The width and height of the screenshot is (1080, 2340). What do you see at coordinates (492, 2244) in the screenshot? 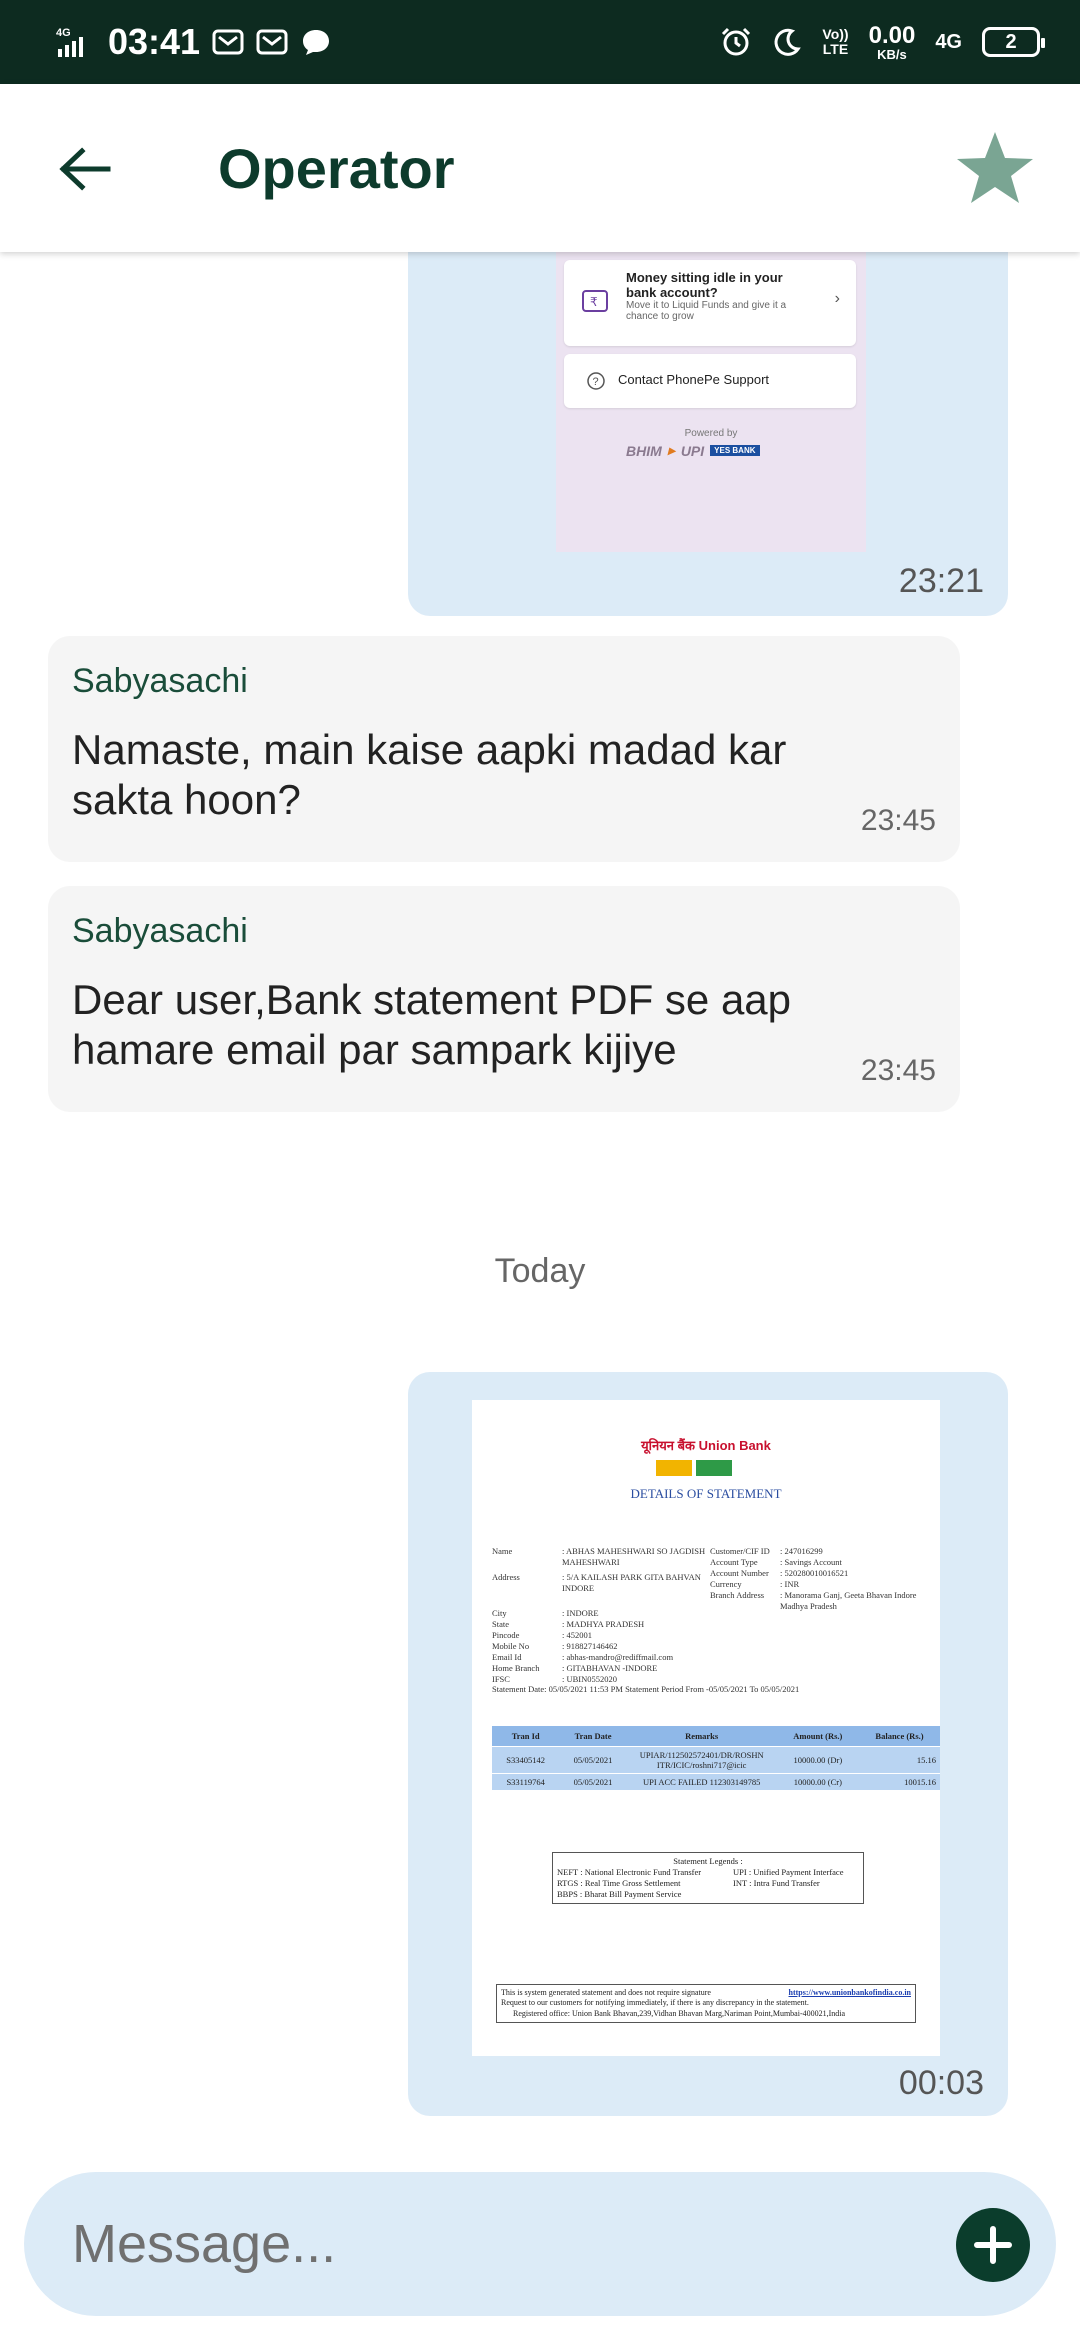
I see `message-input` at bounding box center [492, 2244].